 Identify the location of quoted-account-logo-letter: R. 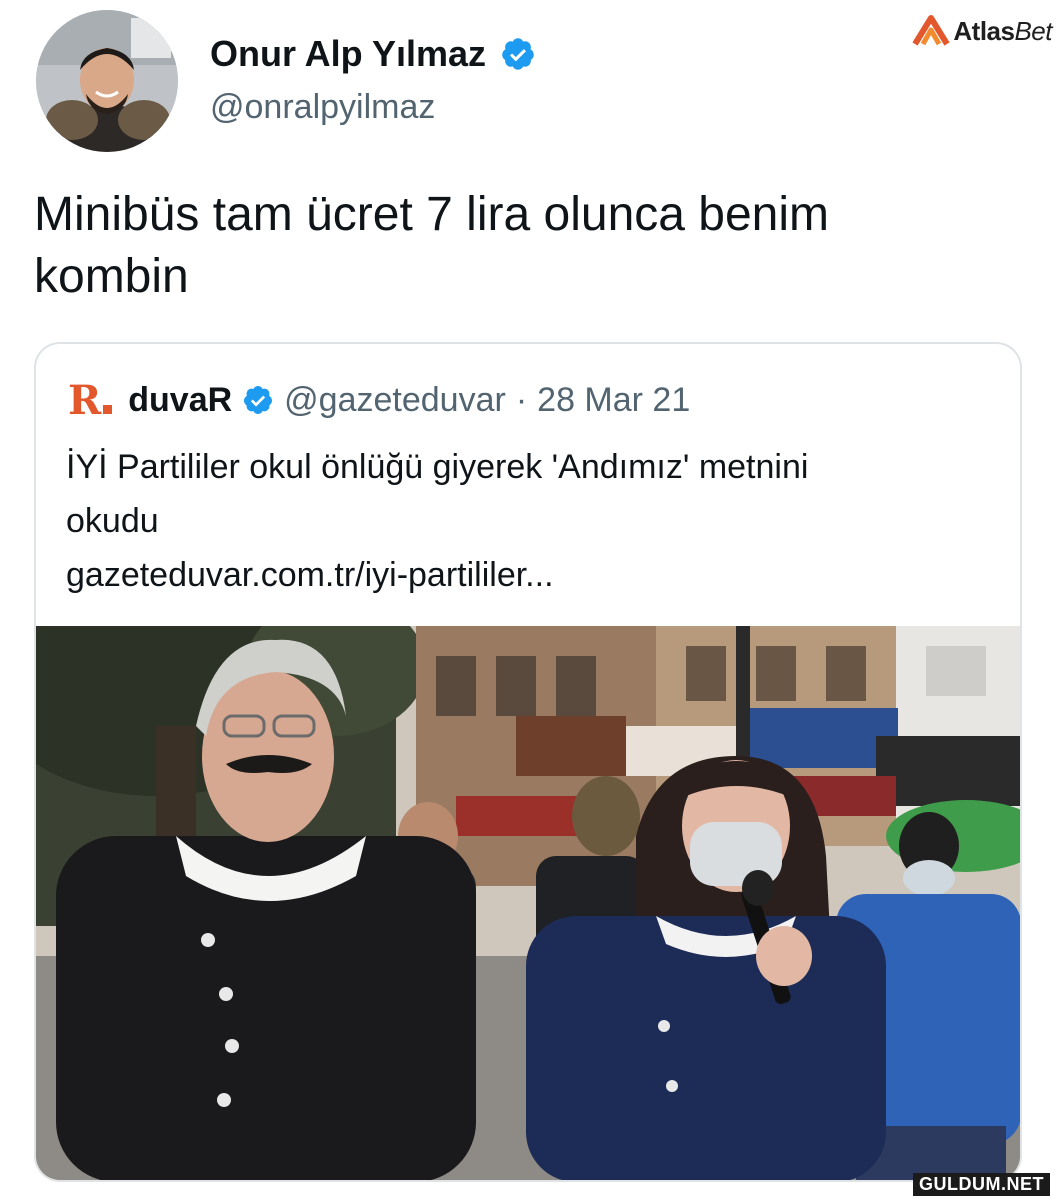
(85, 400).